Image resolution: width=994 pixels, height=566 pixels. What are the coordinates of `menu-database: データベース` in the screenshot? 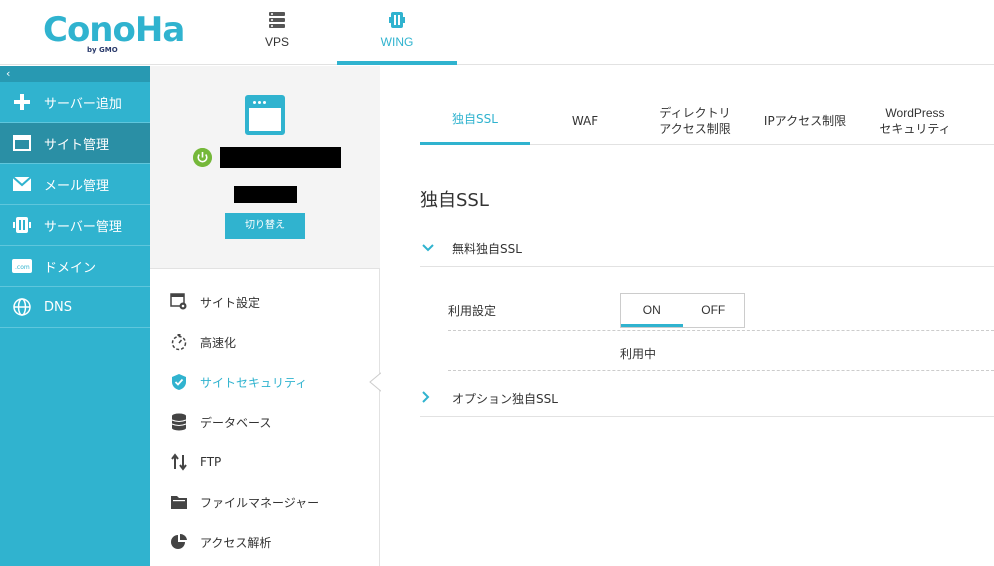 It's located at (265, 422).